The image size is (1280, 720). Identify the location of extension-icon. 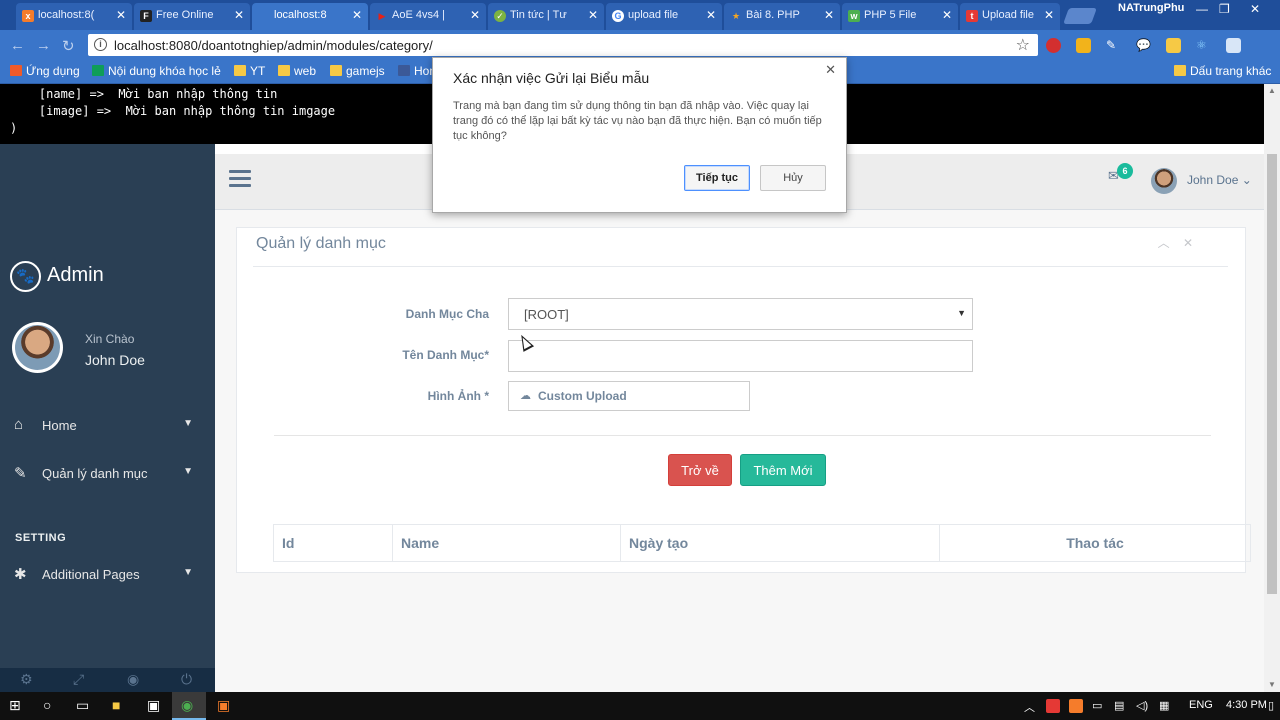
(1083, 45).